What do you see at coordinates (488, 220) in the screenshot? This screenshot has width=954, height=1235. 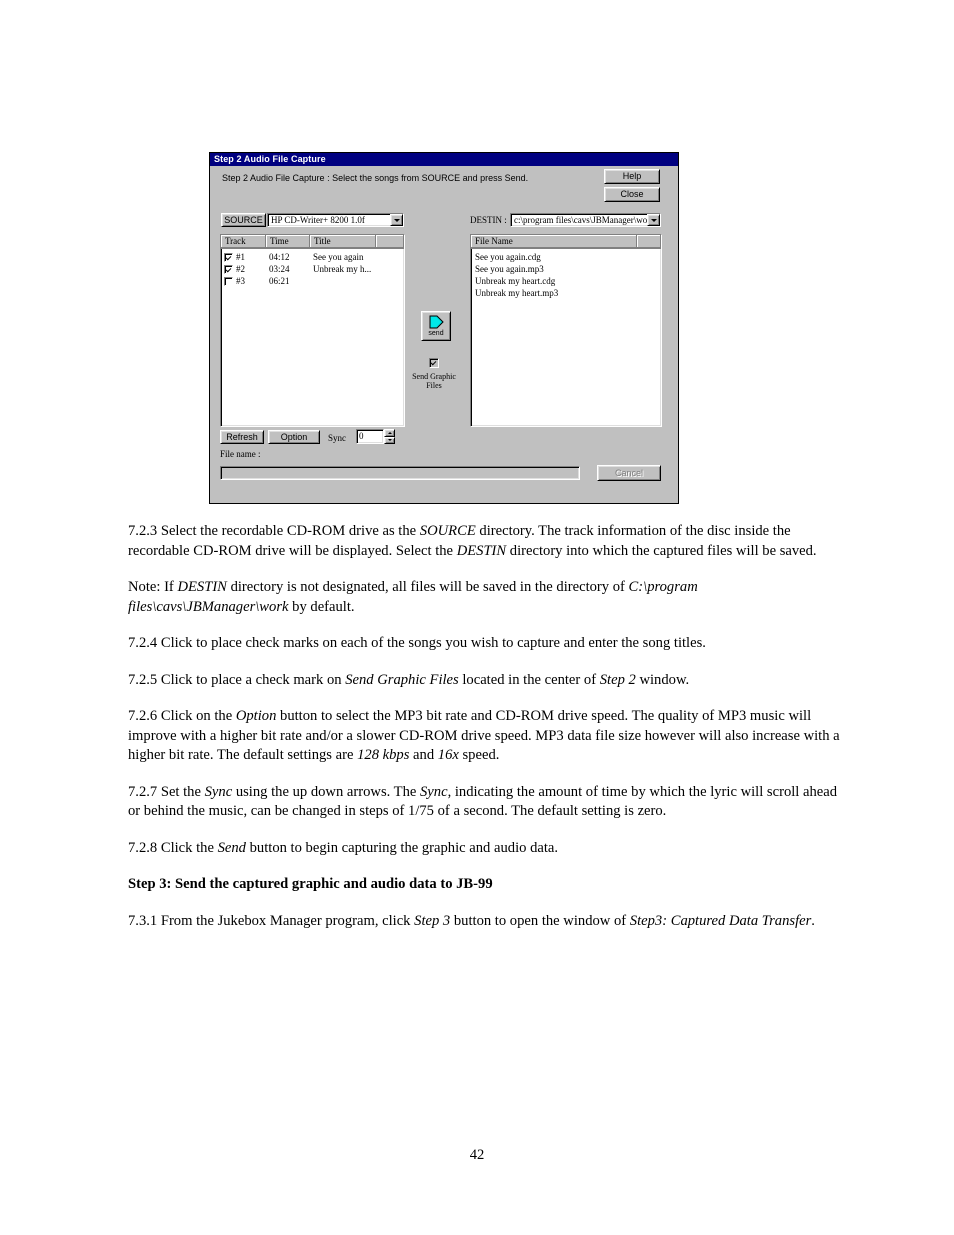 I see `destin-label: DESTIN :` at bounding box center [488, 220].